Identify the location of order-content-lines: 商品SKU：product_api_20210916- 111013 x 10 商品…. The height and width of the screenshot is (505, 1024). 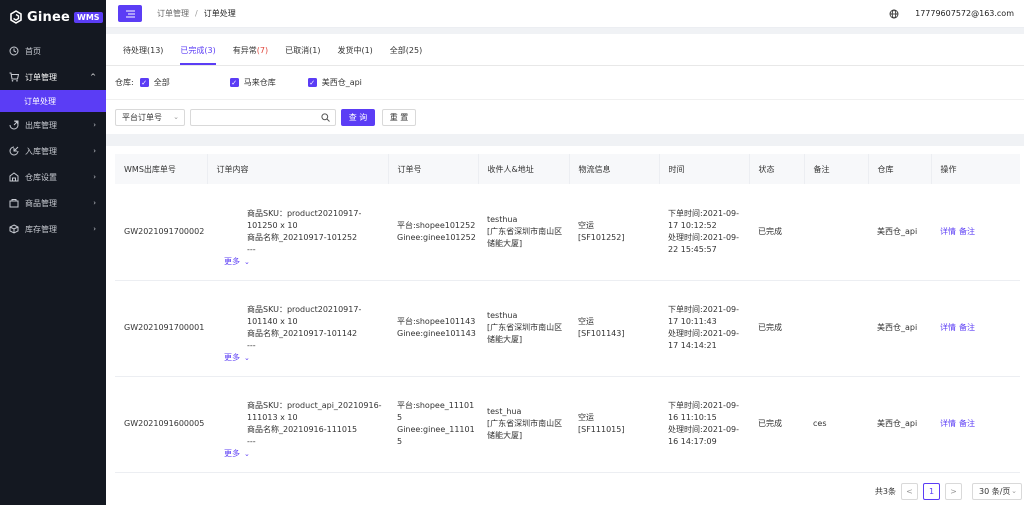
(302, 424).